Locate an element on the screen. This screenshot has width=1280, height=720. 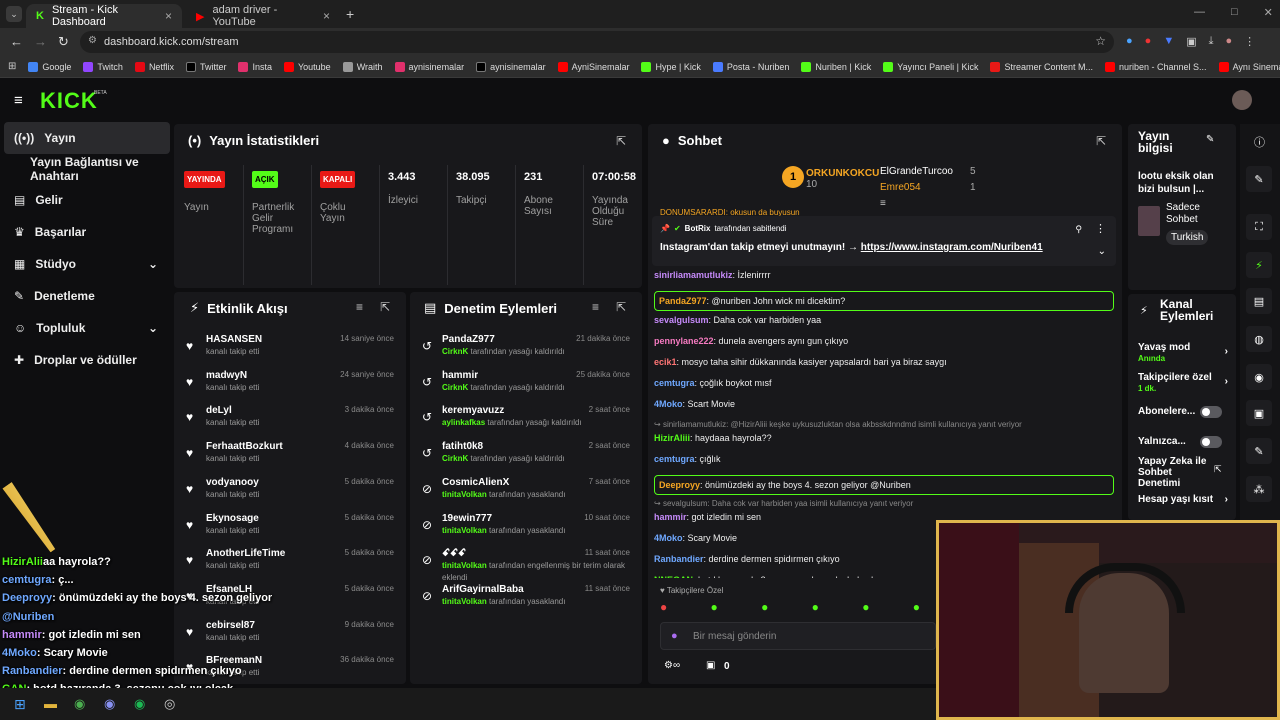
spotify-icon: ◉ is located at coordinates (139, 704).